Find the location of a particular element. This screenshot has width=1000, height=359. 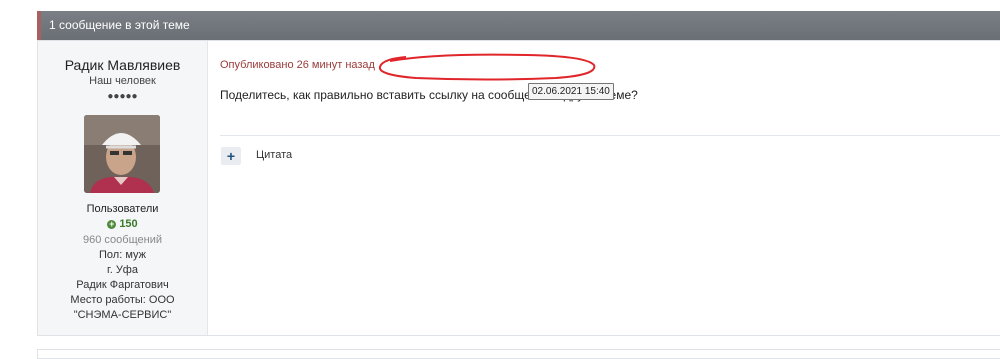

avatar-image is located at coordinates (122, 154).